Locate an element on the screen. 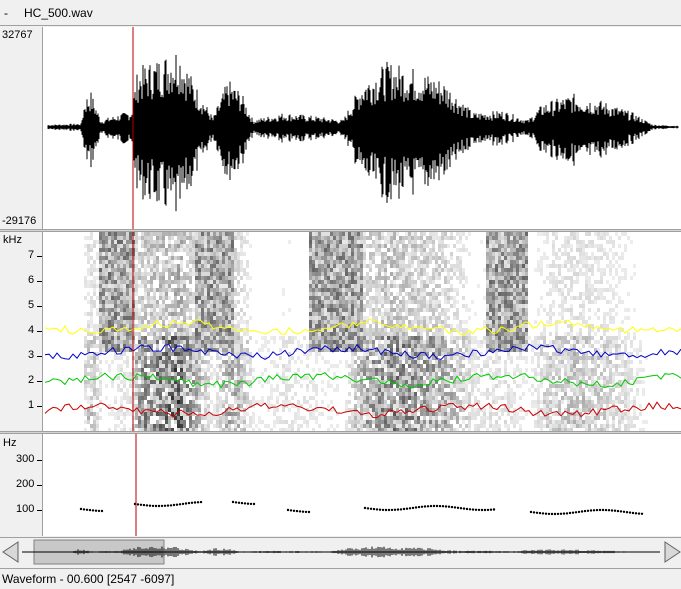 Image resolution: width=681 pixels, height=589 pixels. pitch-tick-label: 300 is located at coordinates (25, 459).